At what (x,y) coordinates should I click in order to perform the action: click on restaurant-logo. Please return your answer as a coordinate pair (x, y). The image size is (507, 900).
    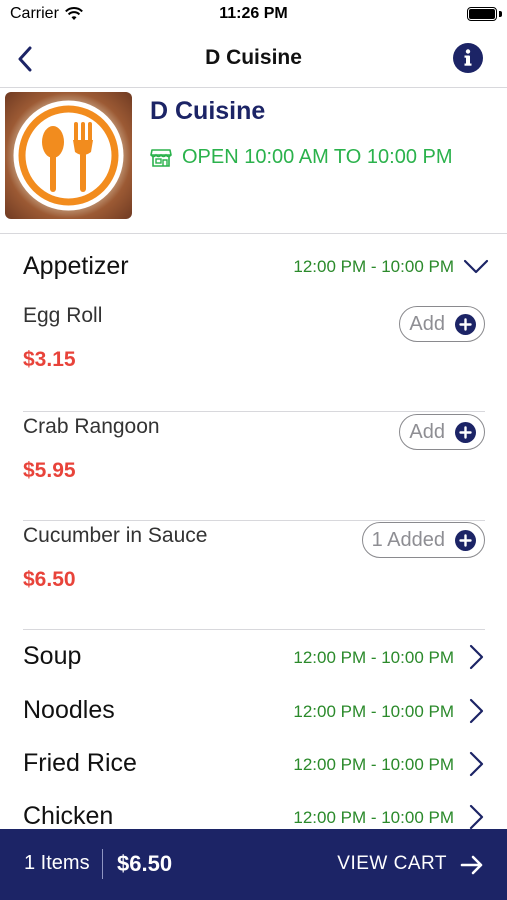
    Looking at the image, I should click on (68, 155).